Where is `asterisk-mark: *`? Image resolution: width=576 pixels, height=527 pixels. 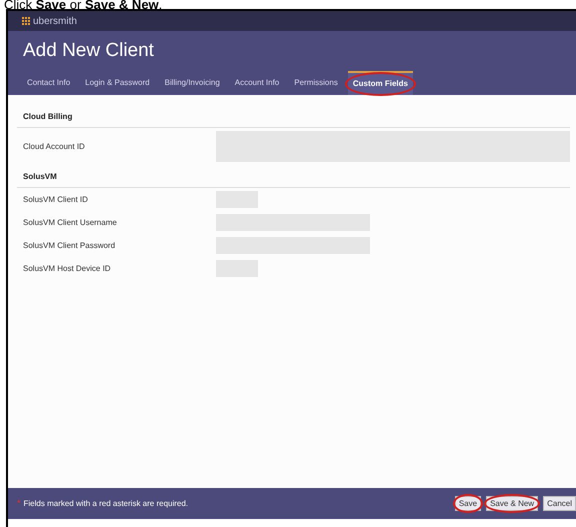 asterisk-mark: * is located at coordinates (19, 503).